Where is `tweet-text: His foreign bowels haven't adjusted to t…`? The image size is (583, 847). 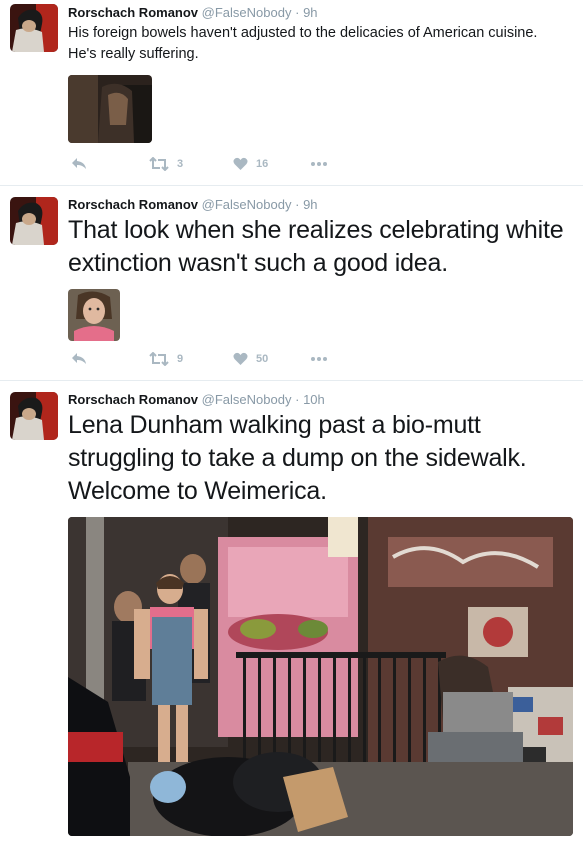 tweet-text: His foreign bowels haven't adjusted to t… is located at coordinates (303, 43).